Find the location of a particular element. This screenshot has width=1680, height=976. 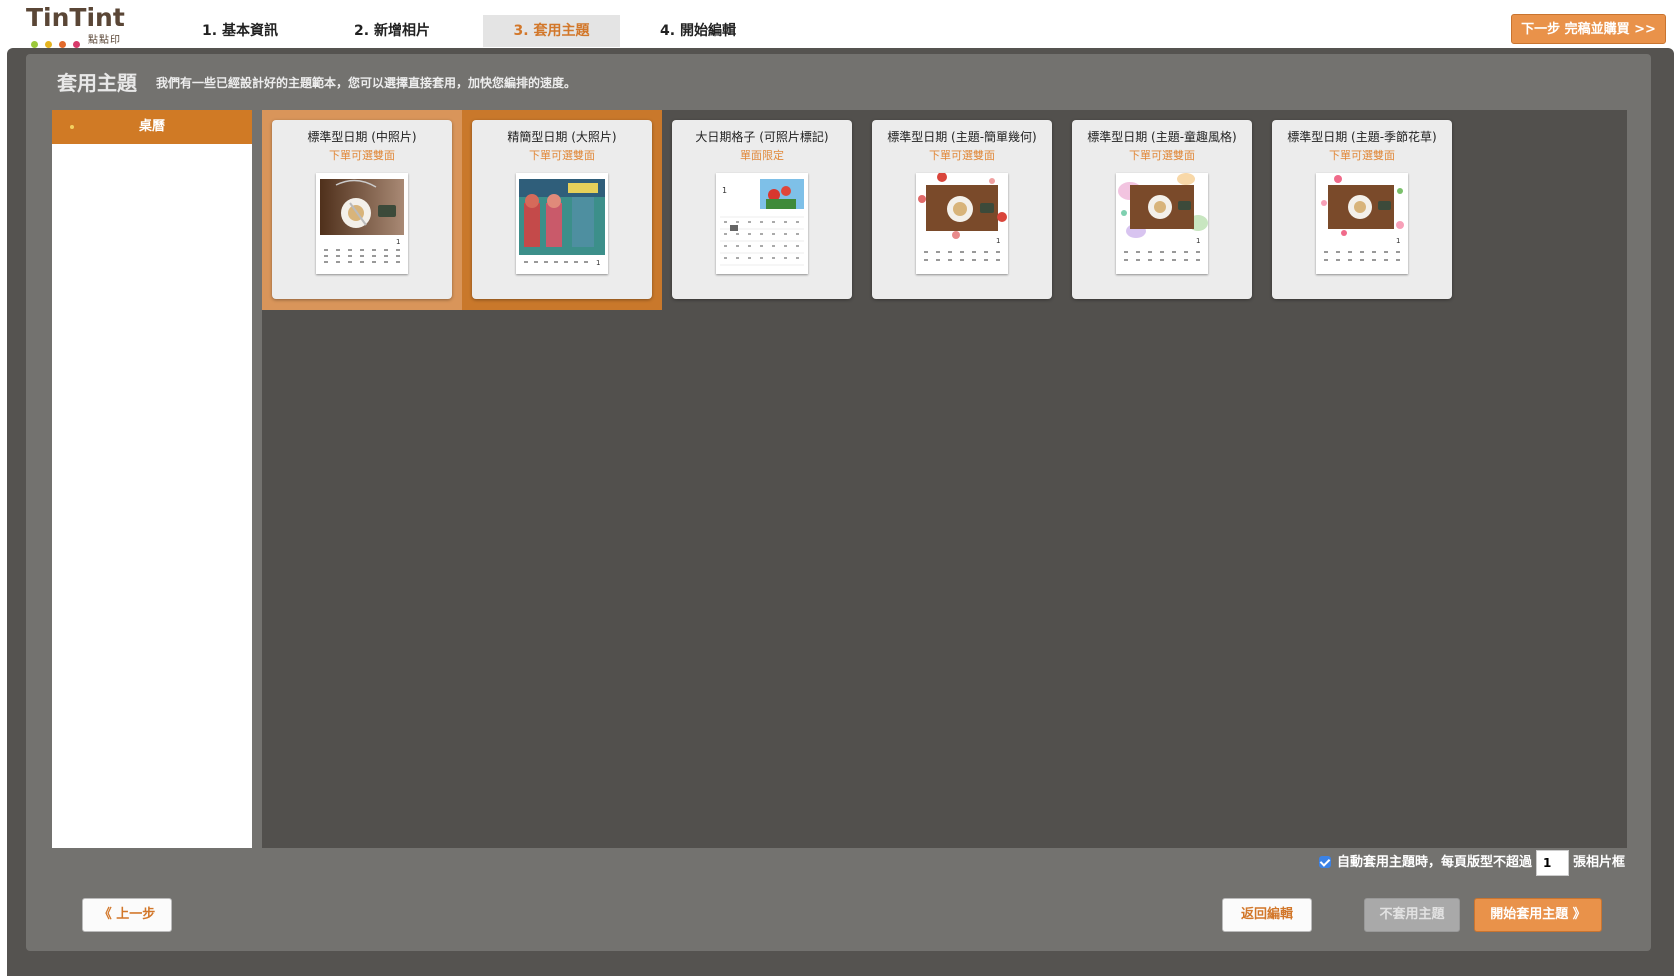

theme-card-body: 標準型日期 (主題-簡單幾何) 下單可選雙面 1 is located at coordinates (962, 209).